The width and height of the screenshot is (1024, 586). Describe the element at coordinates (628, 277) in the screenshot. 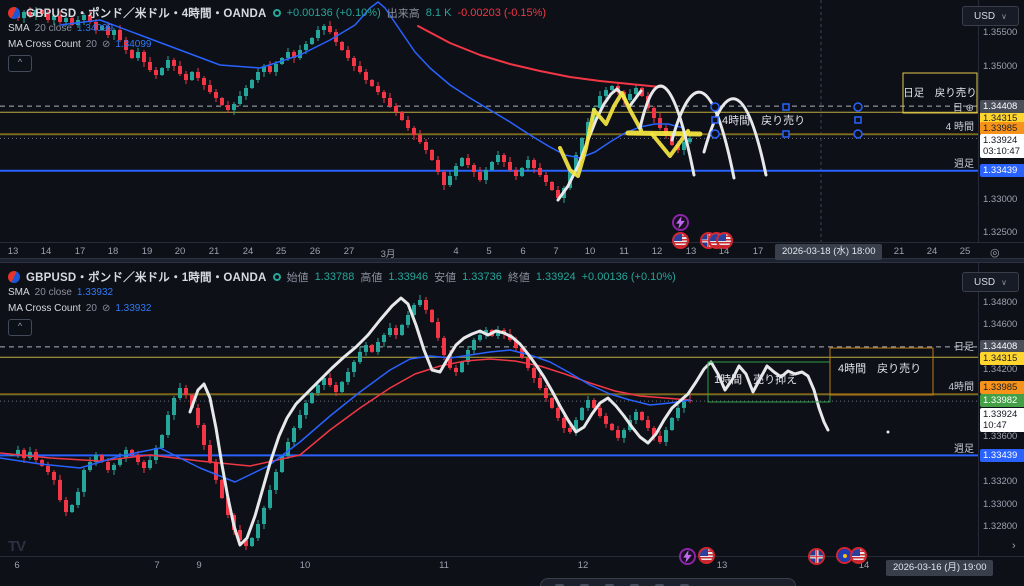

I see `price-change: +0.00136 (+0.10%)` at that location.